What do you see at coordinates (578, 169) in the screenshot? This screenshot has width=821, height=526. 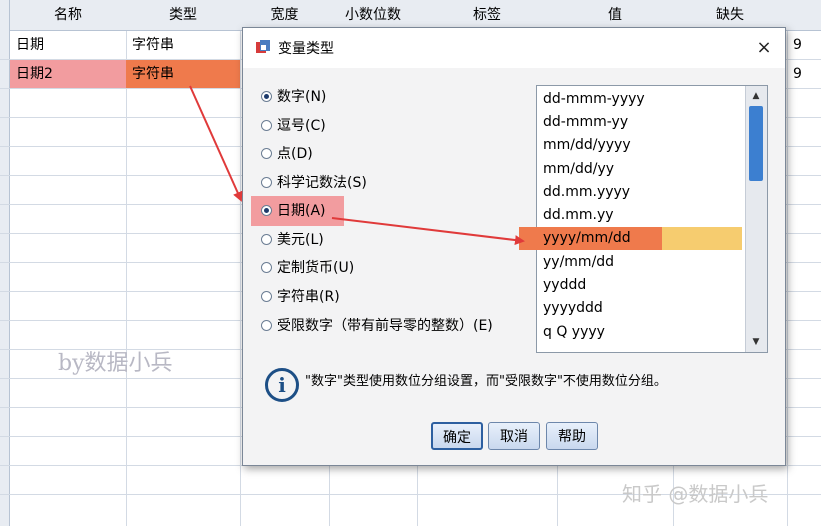 I see `format-option: mm/dd/yy` at bounding box center [578, 169].